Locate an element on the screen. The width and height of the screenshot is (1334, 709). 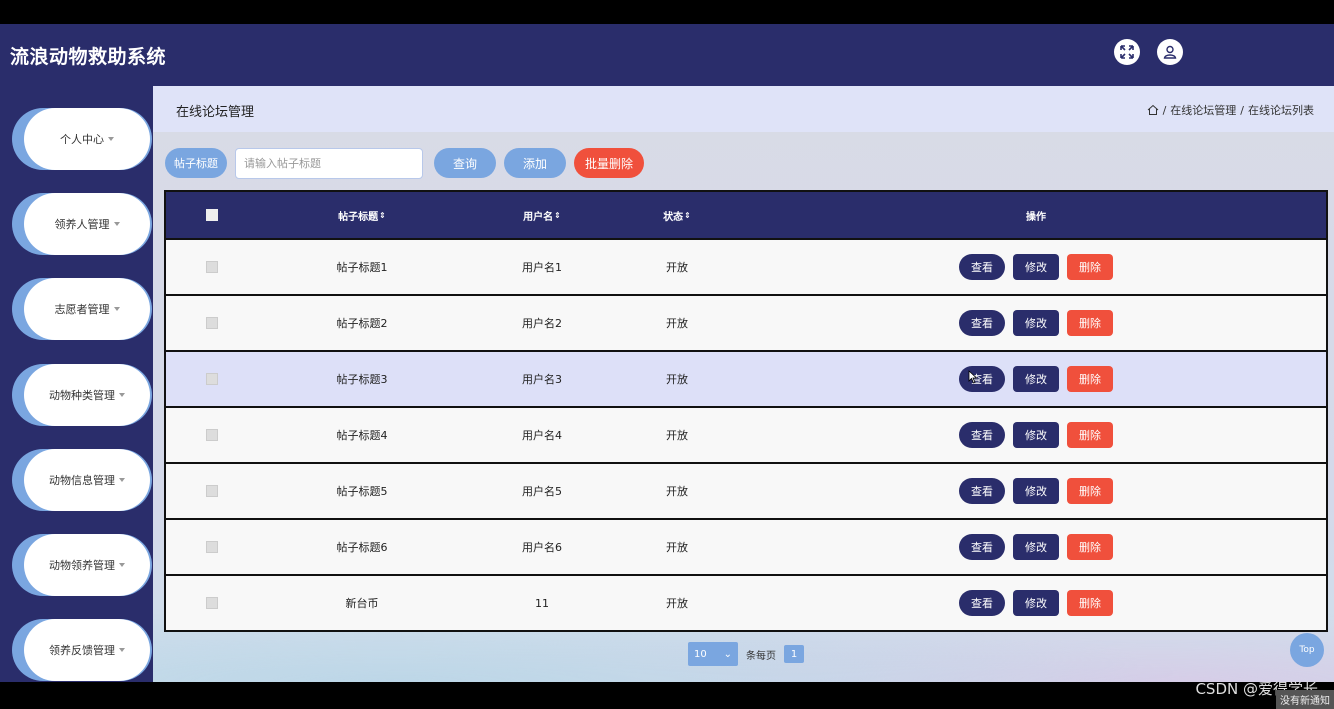
sidebar-item-animal-adoption: 动物领养管理 is located at coordinates (82, 565).